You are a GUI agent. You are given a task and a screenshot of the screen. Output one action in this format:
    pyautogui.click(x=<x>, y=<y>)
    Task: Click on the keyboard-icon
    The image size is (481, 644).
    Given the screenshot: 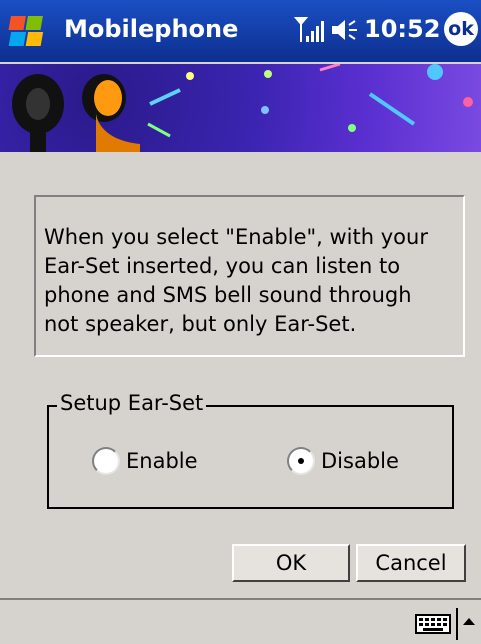 What is the action you would take?
    pyautogui.click(x=433, y=624)
    